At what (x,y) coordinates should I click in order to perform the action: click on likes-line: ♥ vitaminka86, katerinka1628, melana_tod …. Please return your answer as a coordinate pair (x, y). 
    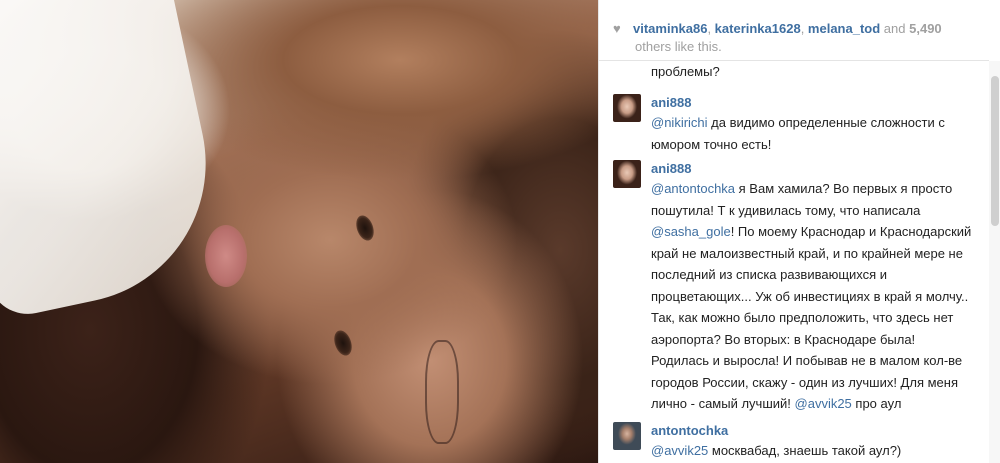
    Looking at the image, I should click on (800, 38).